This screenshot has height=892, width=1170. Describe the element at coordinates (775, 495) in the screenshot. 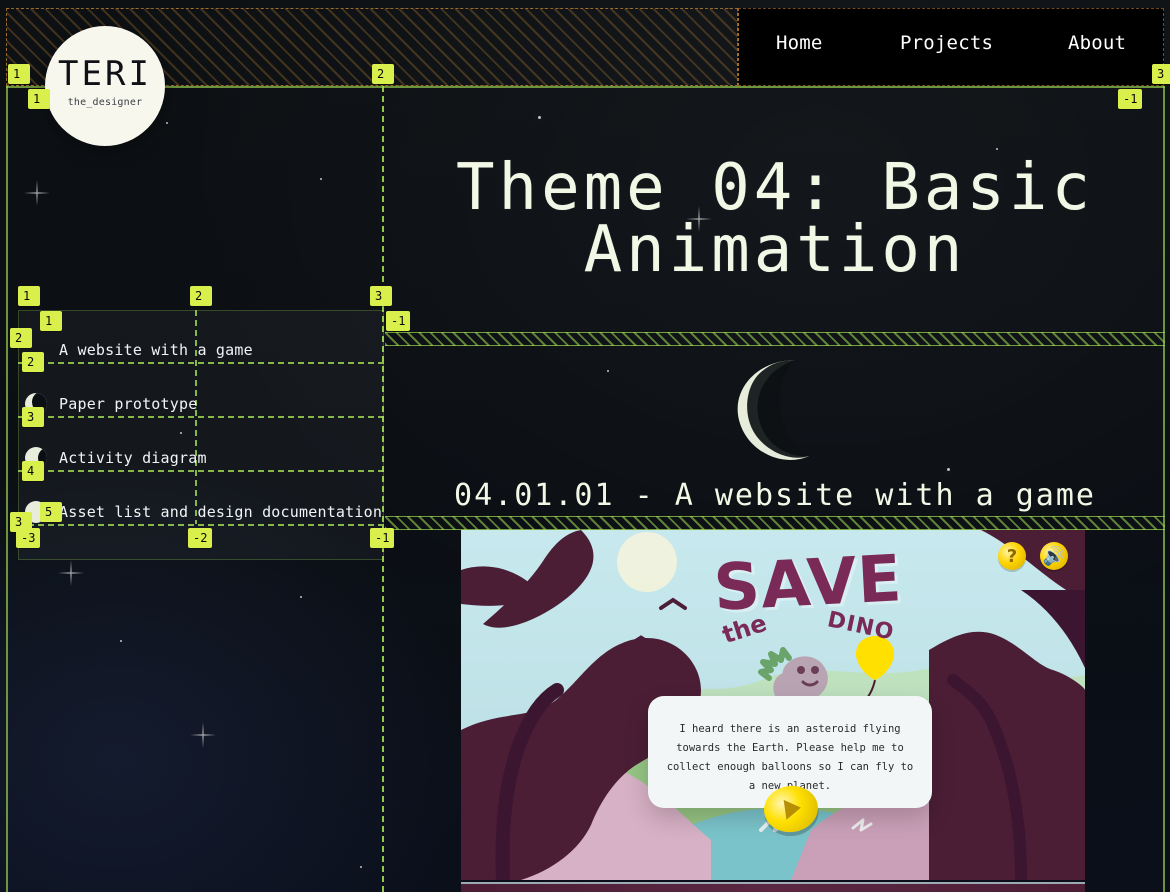

I see `section-heading: 04.01.01 - A website with a game` at that location.